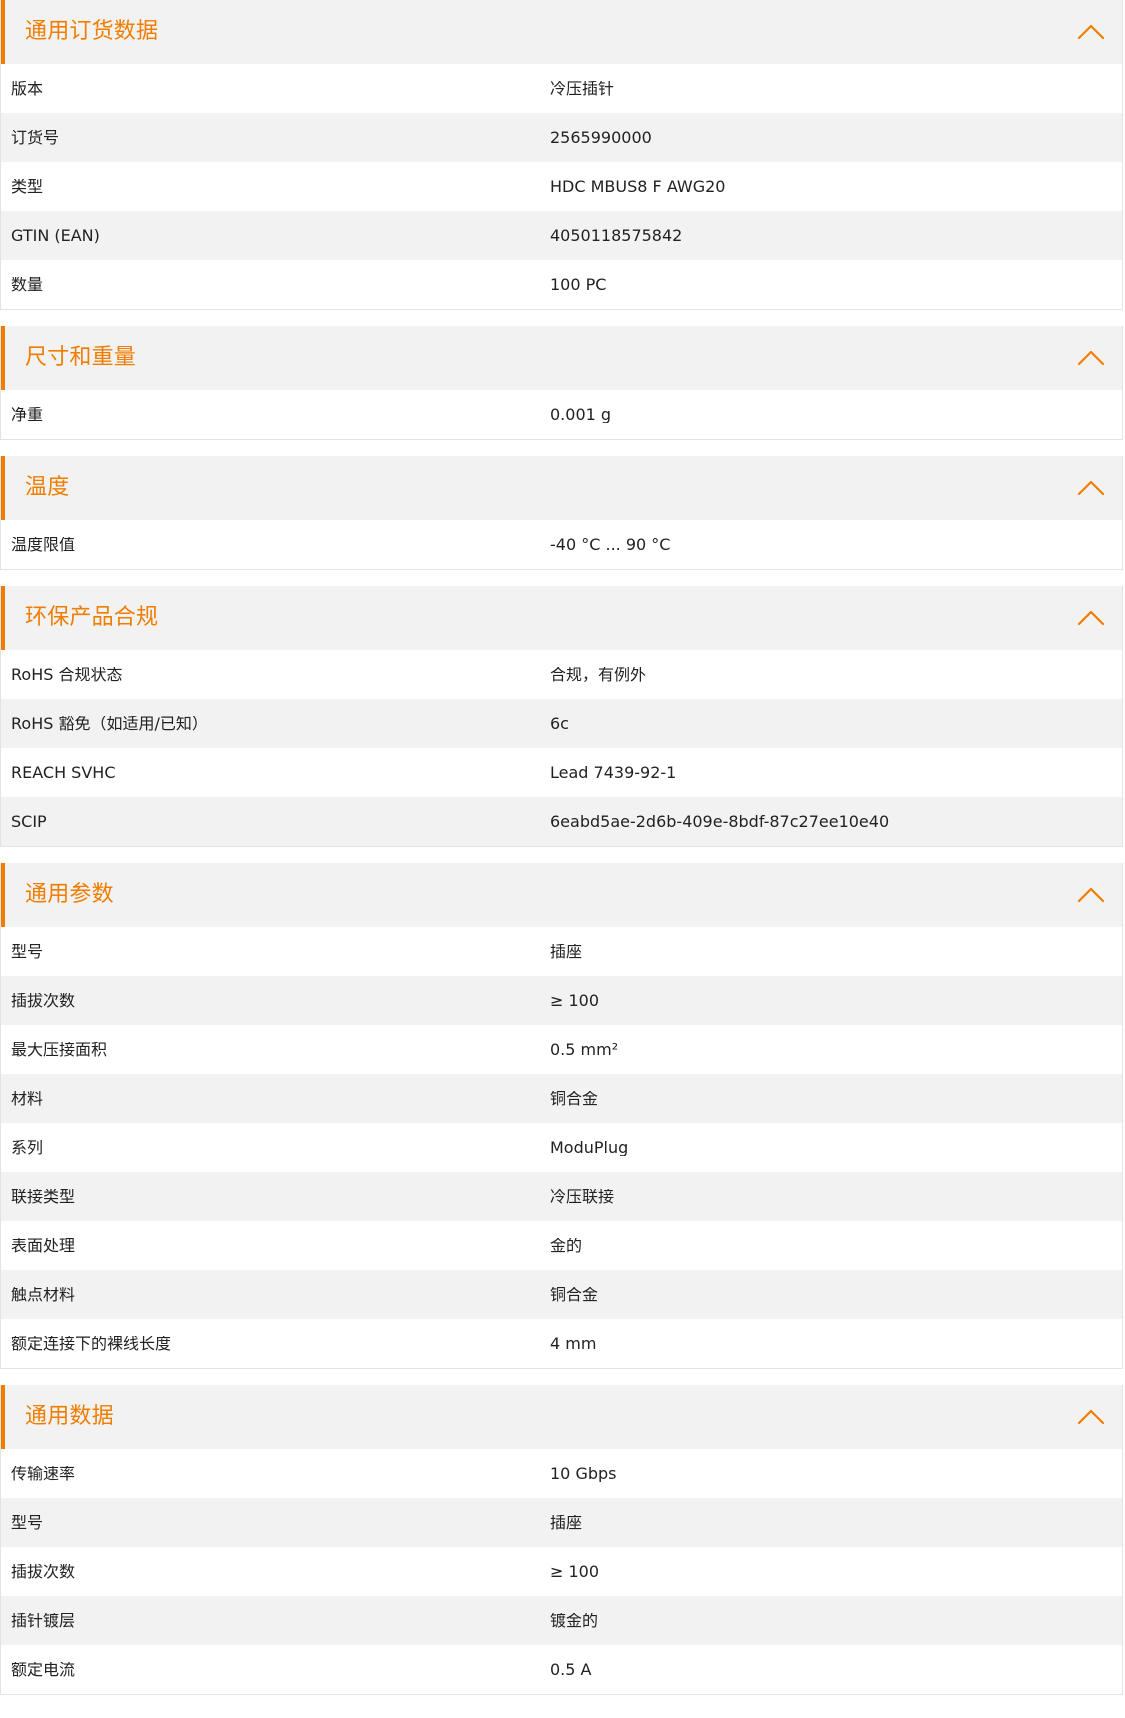 This screenshot has width=1125, height=1718. I want to click on spec-row: 温度限值 -40 °C ... 90 °C, so click(561, 544).